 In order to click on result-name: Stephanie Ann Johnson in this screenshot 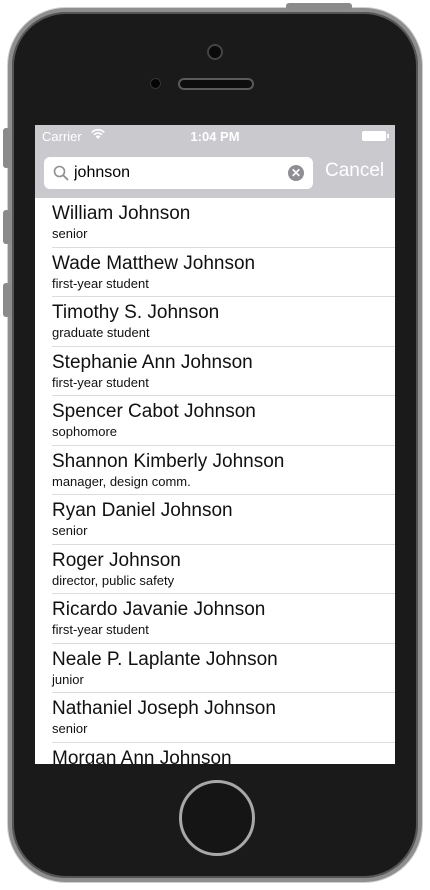, I will do `click(152, 362)`.